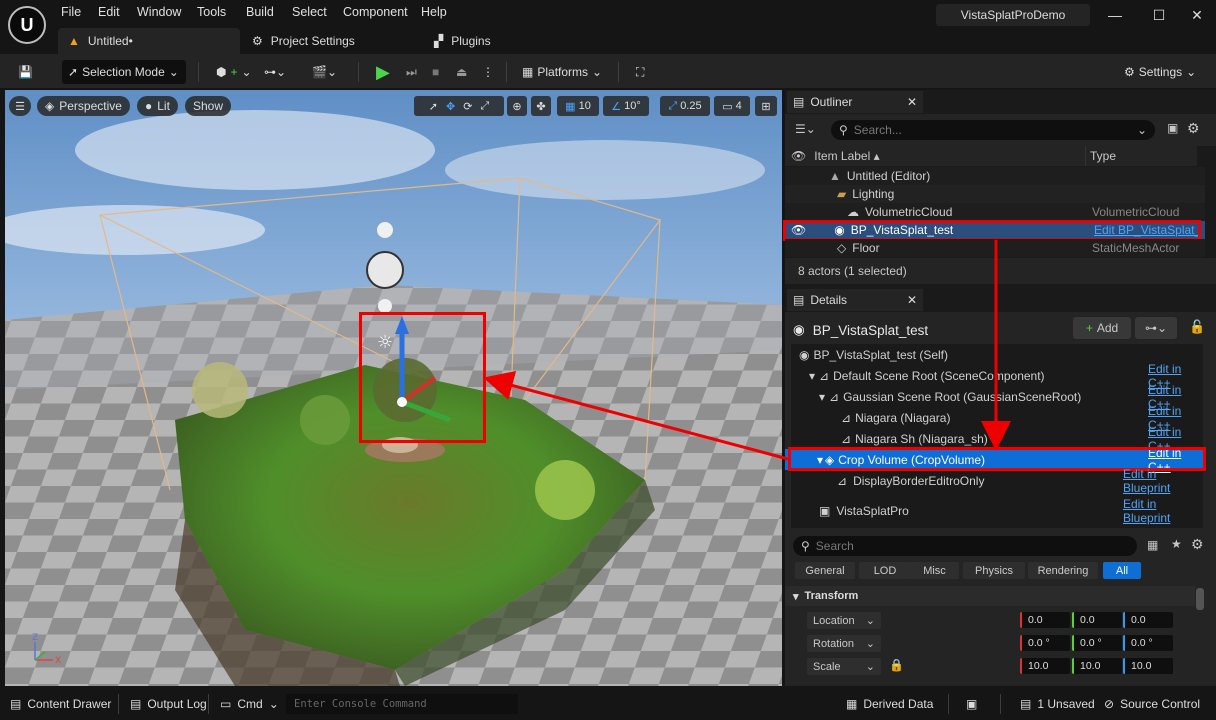 Image resolution: width=1216 pixels, height=720 pixels. I want to click on blueprint-icon: ⊶⌄, so click(275, 72).